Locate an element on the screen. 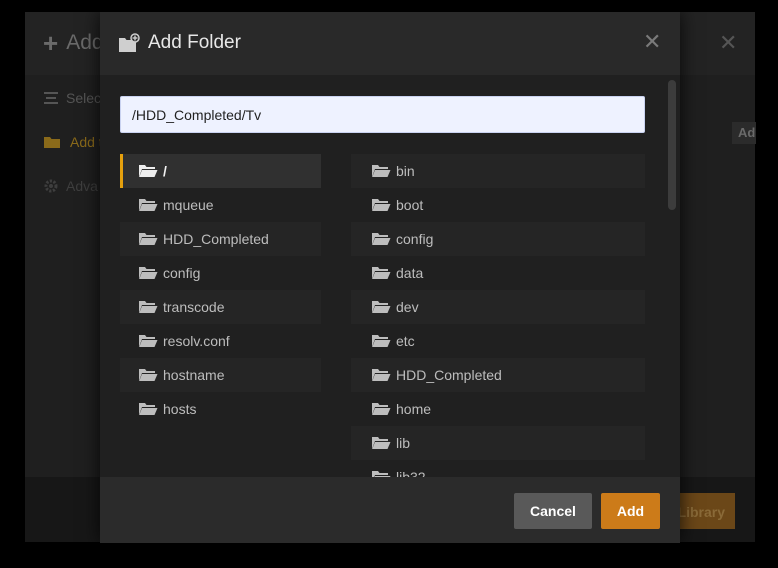 The width and height of the screenshot is (778, 568). background-dialog-title: + Add is located at coordinates (73, 43).